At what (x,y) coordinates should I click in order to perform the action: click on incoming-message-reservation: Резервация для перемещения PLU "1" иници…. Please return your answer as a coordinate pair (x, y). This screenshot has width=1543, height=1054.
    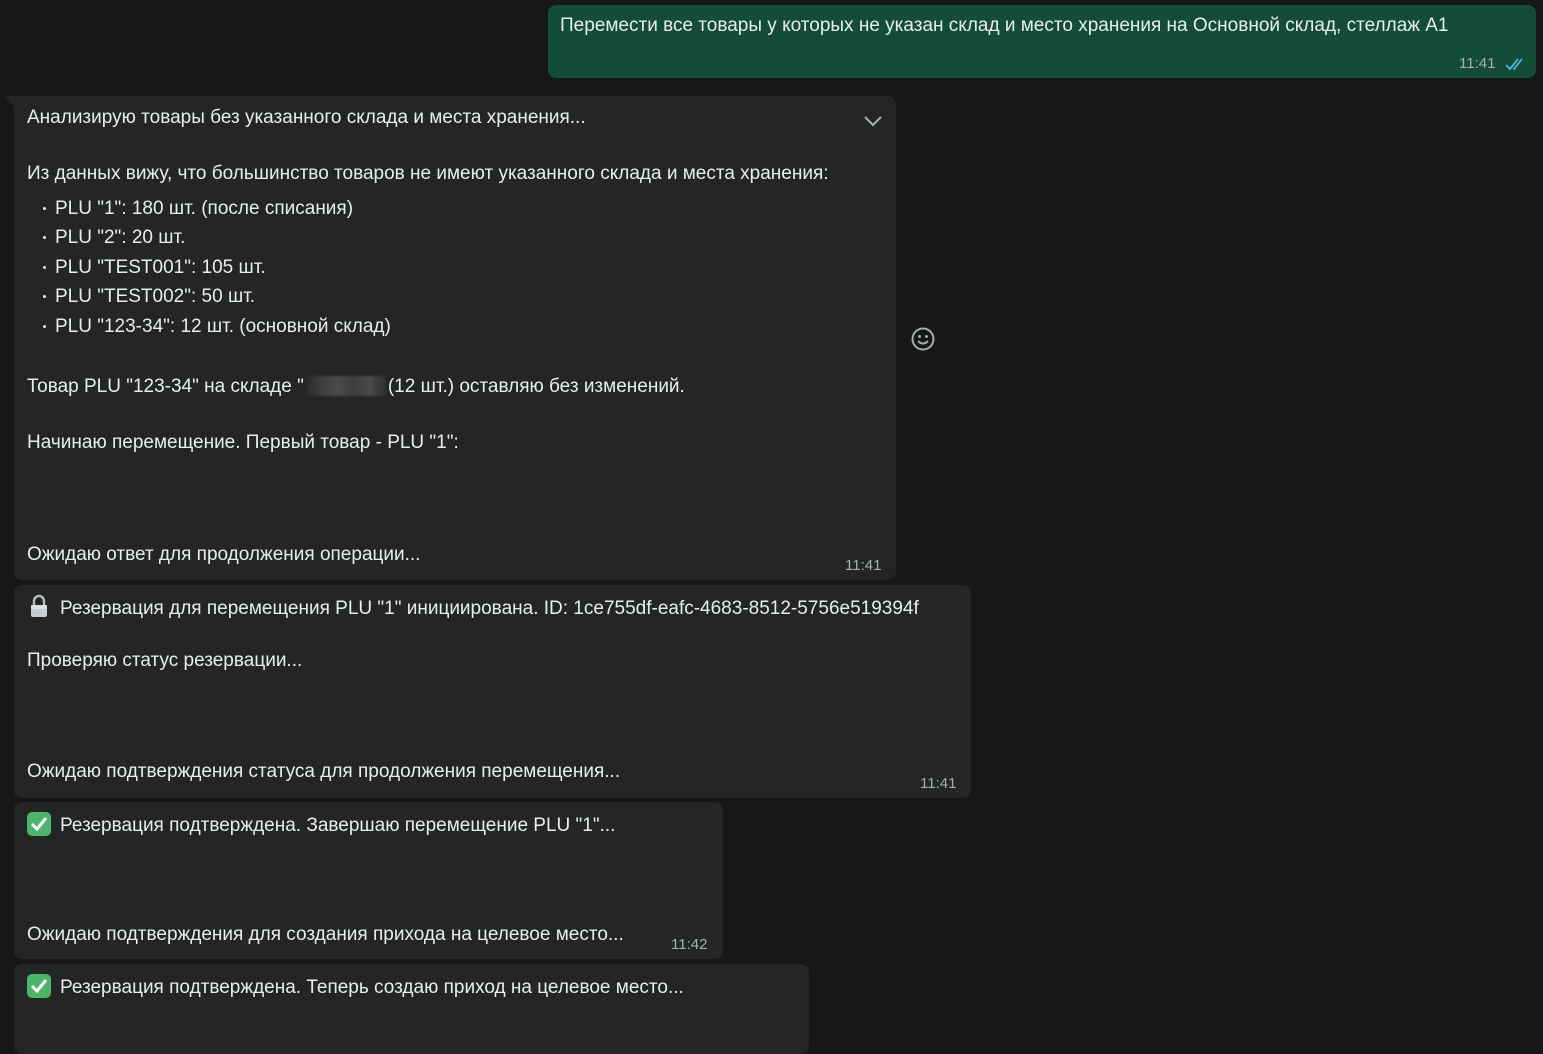
    Looking at the image, I should click on (492, 691).